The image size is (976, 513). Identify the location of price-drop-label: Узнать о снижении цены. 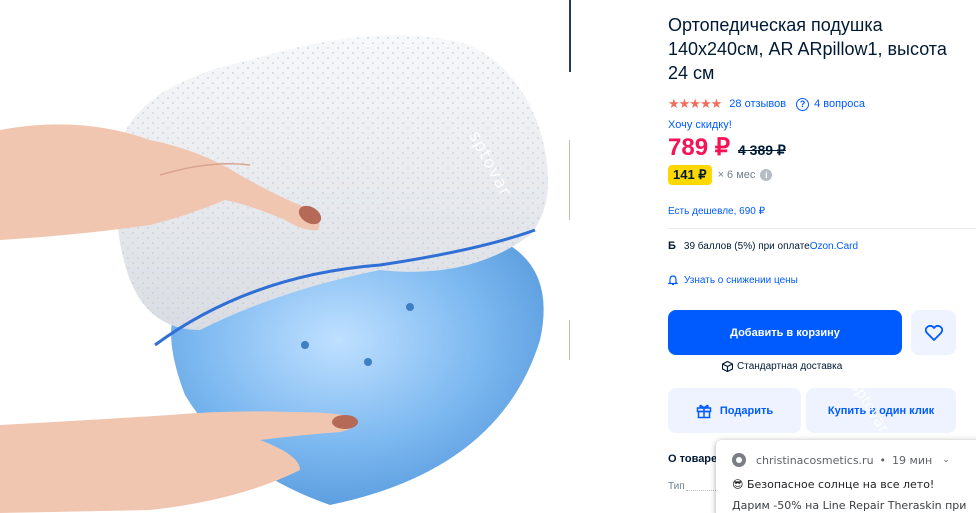
(741, 280).